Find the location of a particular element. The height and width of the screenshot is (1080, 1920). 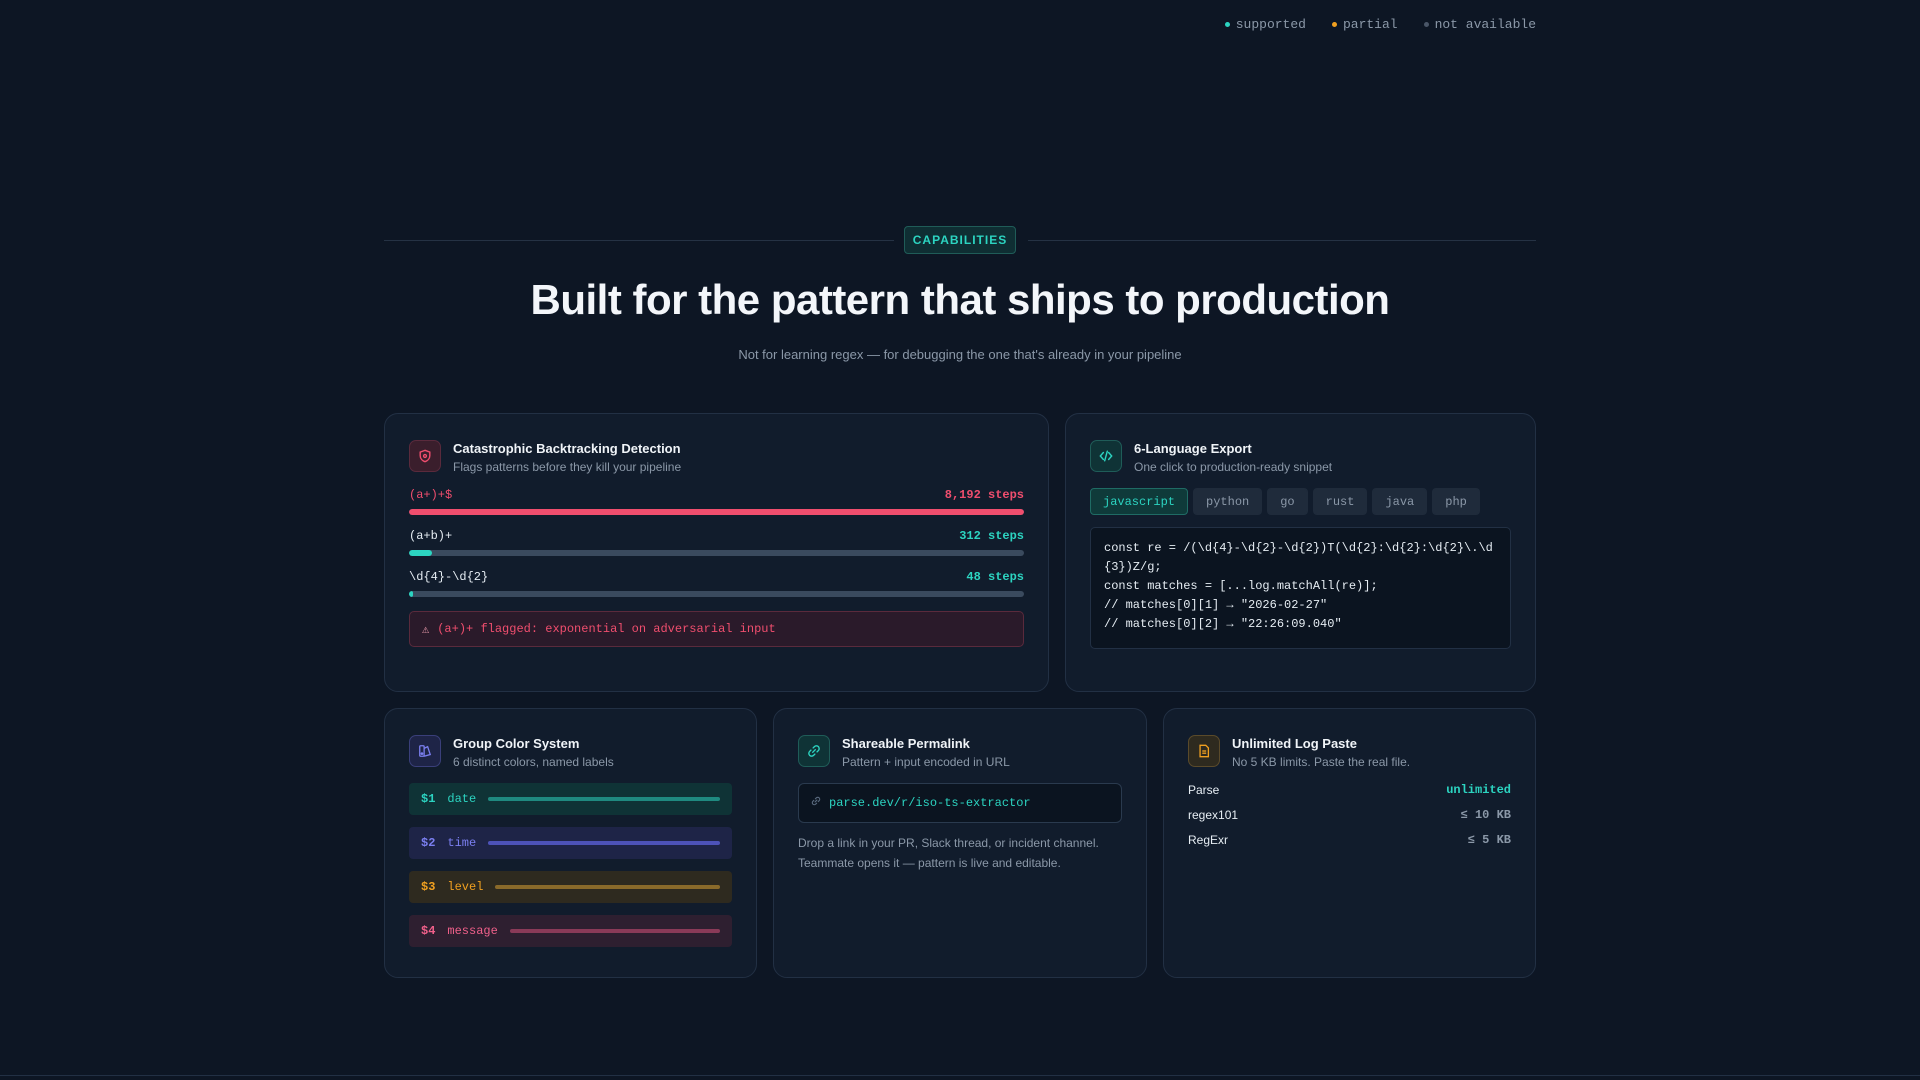

section-divider: CAPABILITIES is located at coordinates (960, 240).